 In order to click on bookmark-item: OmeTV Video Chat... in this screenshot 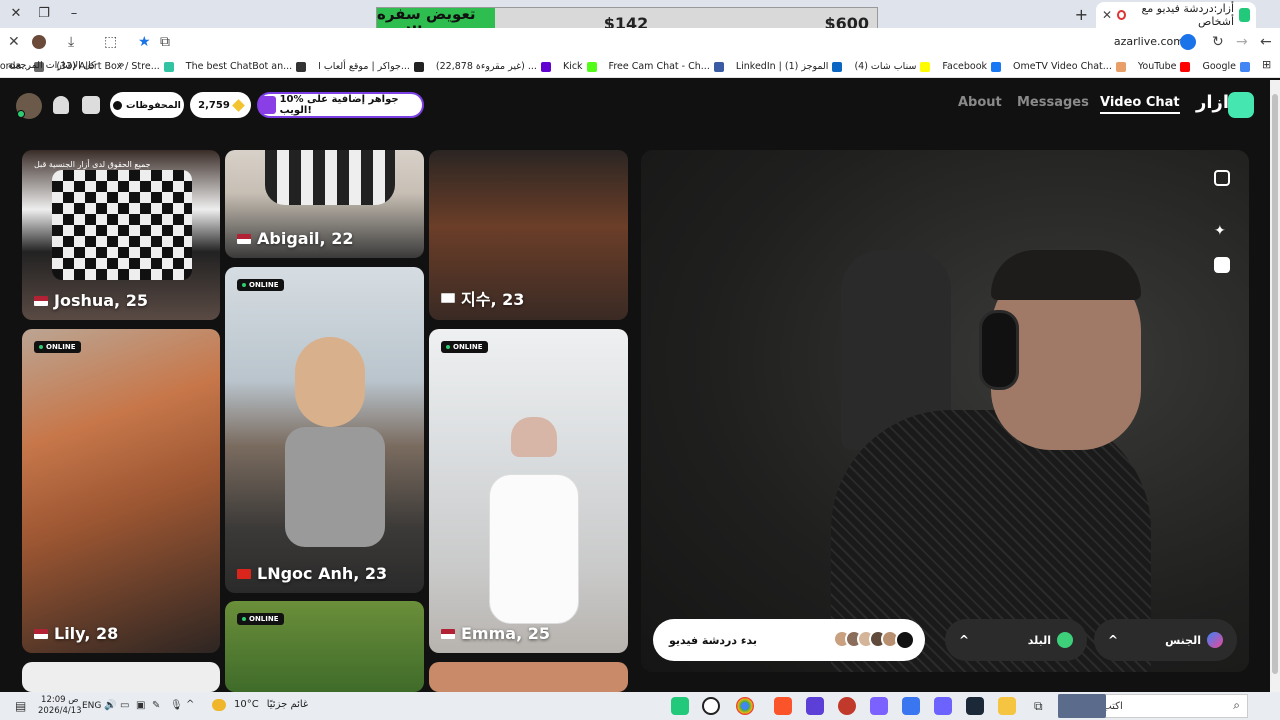, I will do `click(1069, 66)`.